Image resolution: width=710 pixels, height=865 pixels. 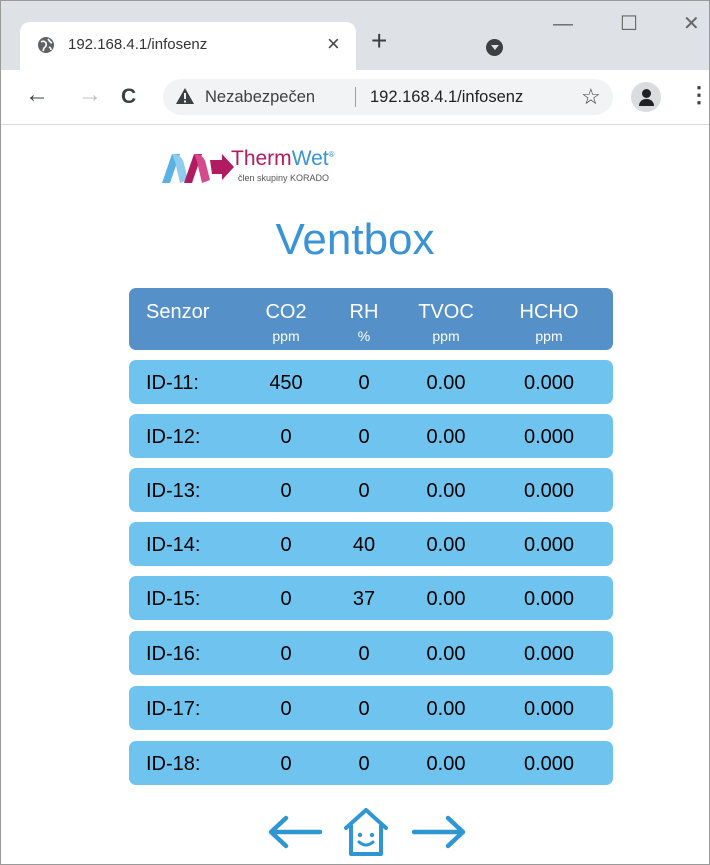 What do you see at coordinates (379, 41) in the screenshot?
I see `new-tab-button: +` at bounding box center [379, 41].